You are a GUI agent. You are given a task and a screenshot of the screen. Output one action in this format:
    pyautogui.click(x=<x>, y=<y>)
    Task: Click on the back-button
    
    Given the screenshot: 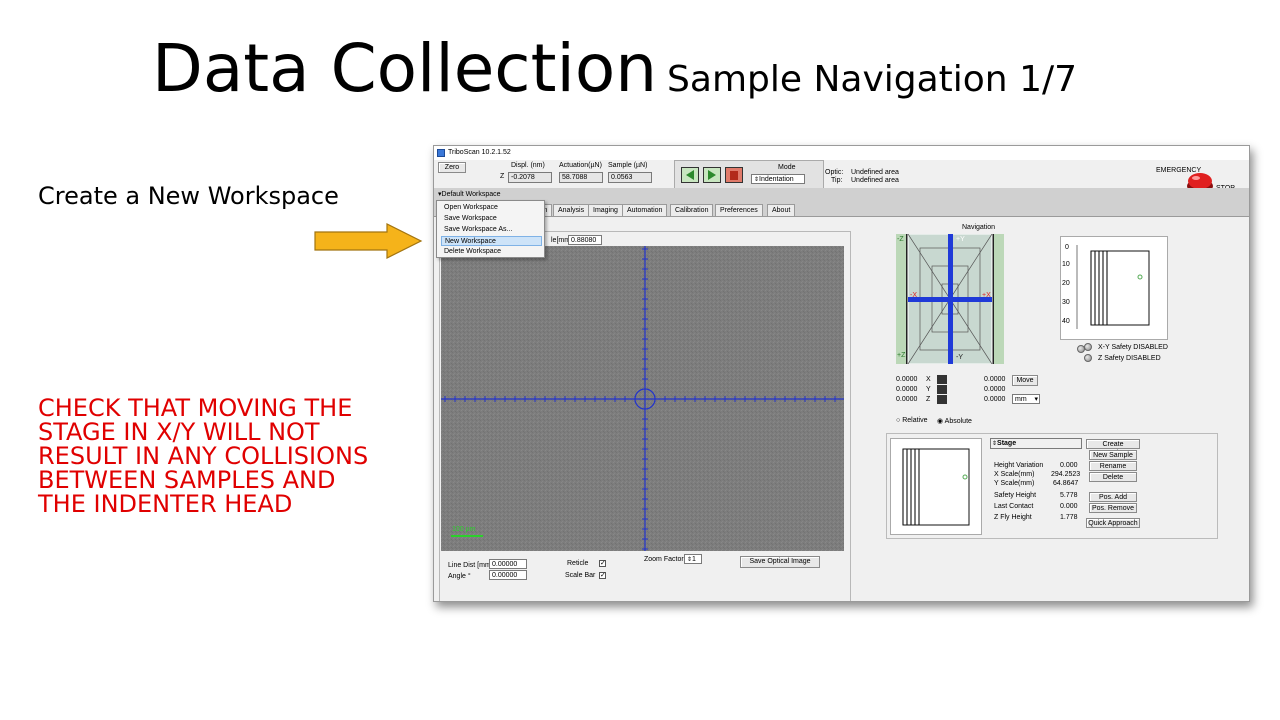 What is the action you would take?
    pyautogui.click(x=690, y=175)
    